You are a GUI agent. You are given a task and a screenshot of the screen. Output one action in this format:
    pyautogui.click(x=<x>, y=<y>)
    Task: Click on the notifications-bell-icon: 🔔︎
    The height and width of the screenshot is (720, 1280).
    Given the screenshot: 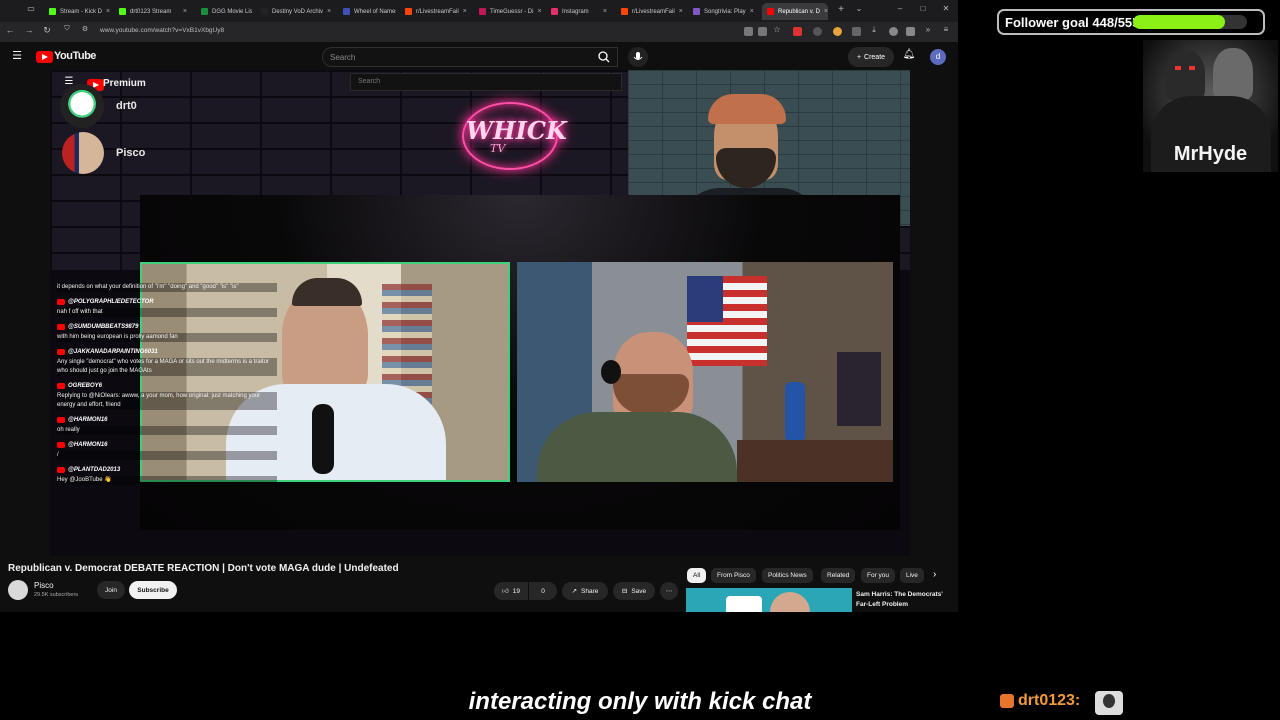 What is the action you would take?
    pyautogui.click(x=909, y=54)
    